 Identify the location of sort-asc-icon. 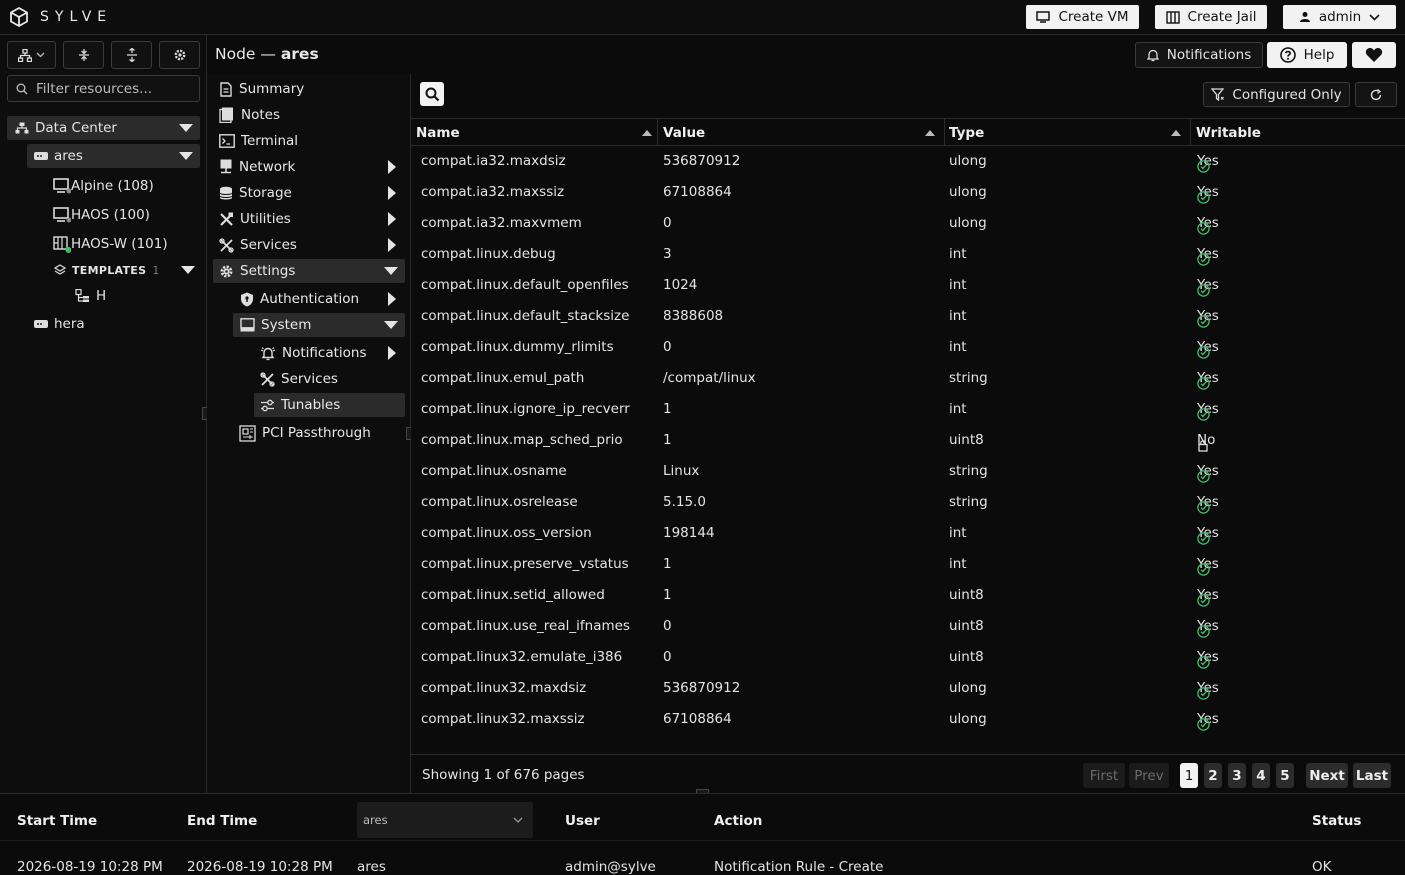
(1176, 133).